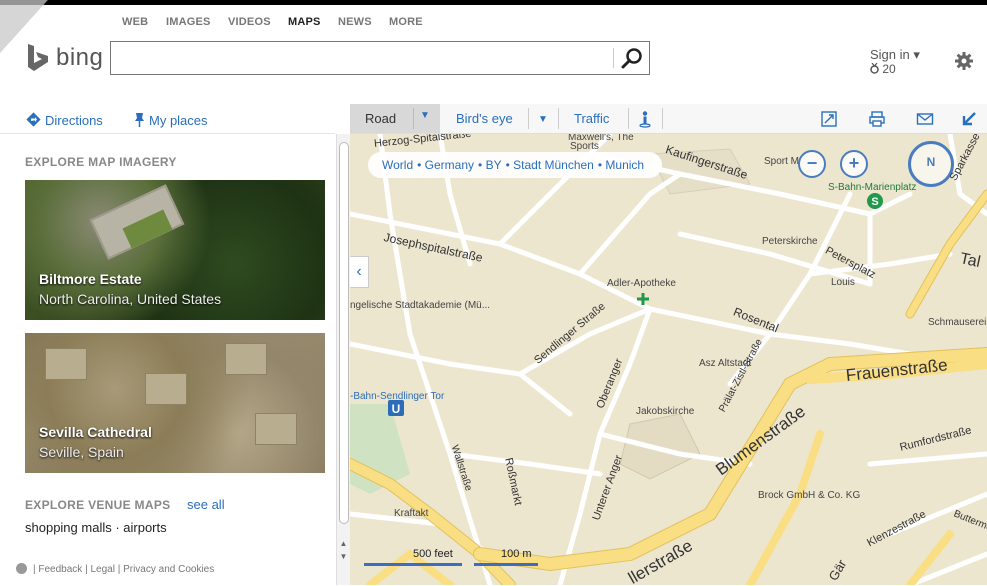  Describe the element at coordinates (359, 272) in the screenshot. I see `collapse-panel-button: ‹` at that location.